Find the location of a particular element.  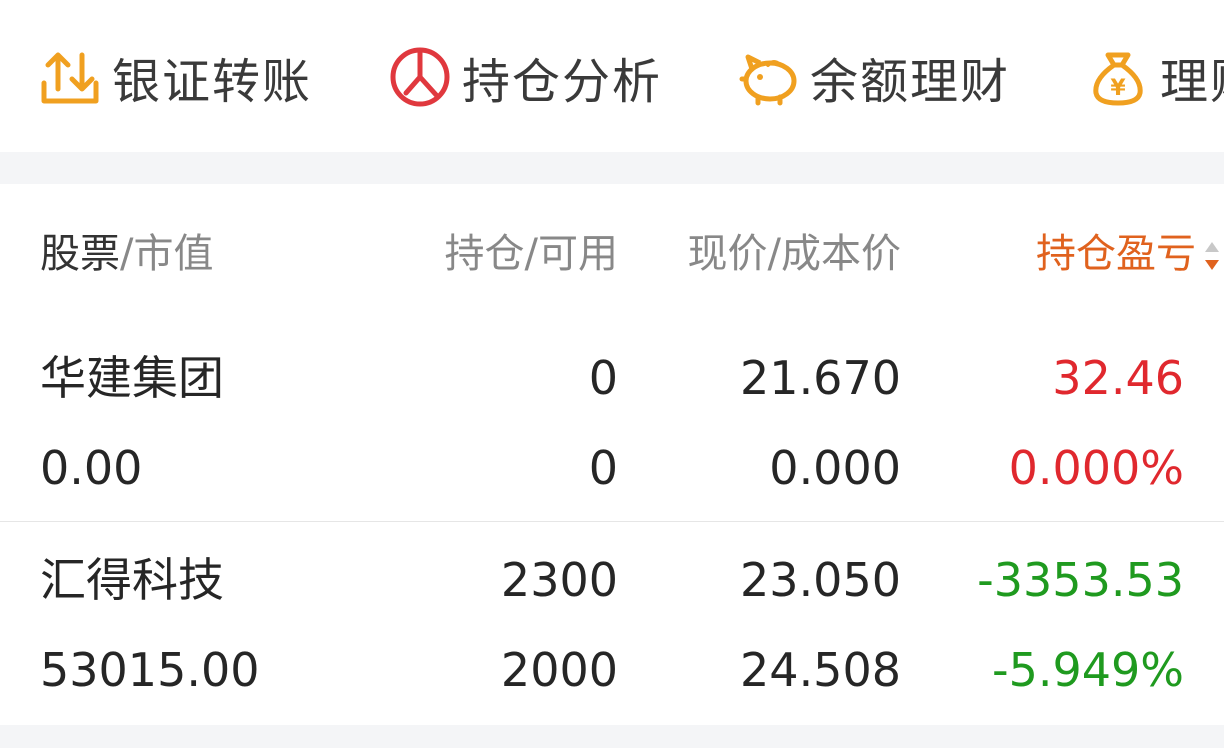

sort-icon is located at coordinates (1212, 256).